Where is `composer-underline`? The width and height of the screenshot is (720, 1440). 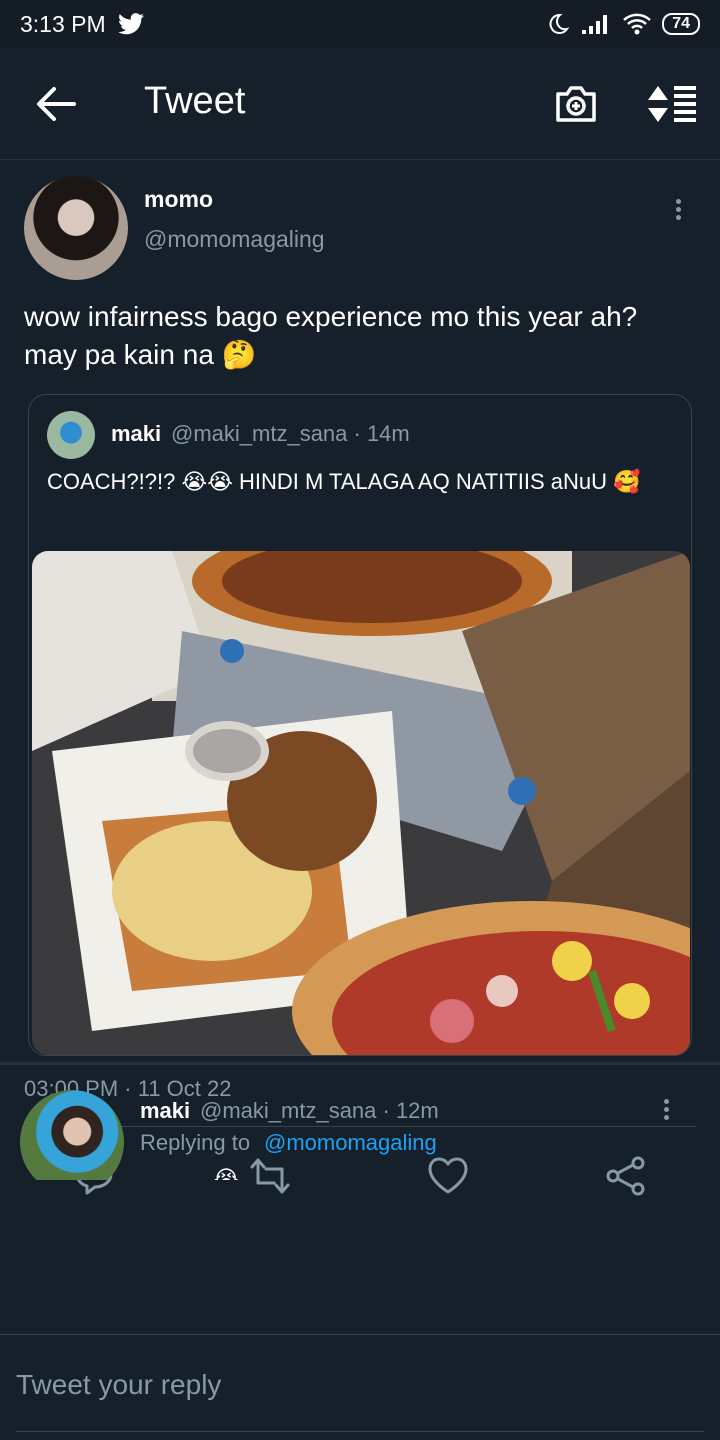 composer-underline is located at coordinates (360, 1431).